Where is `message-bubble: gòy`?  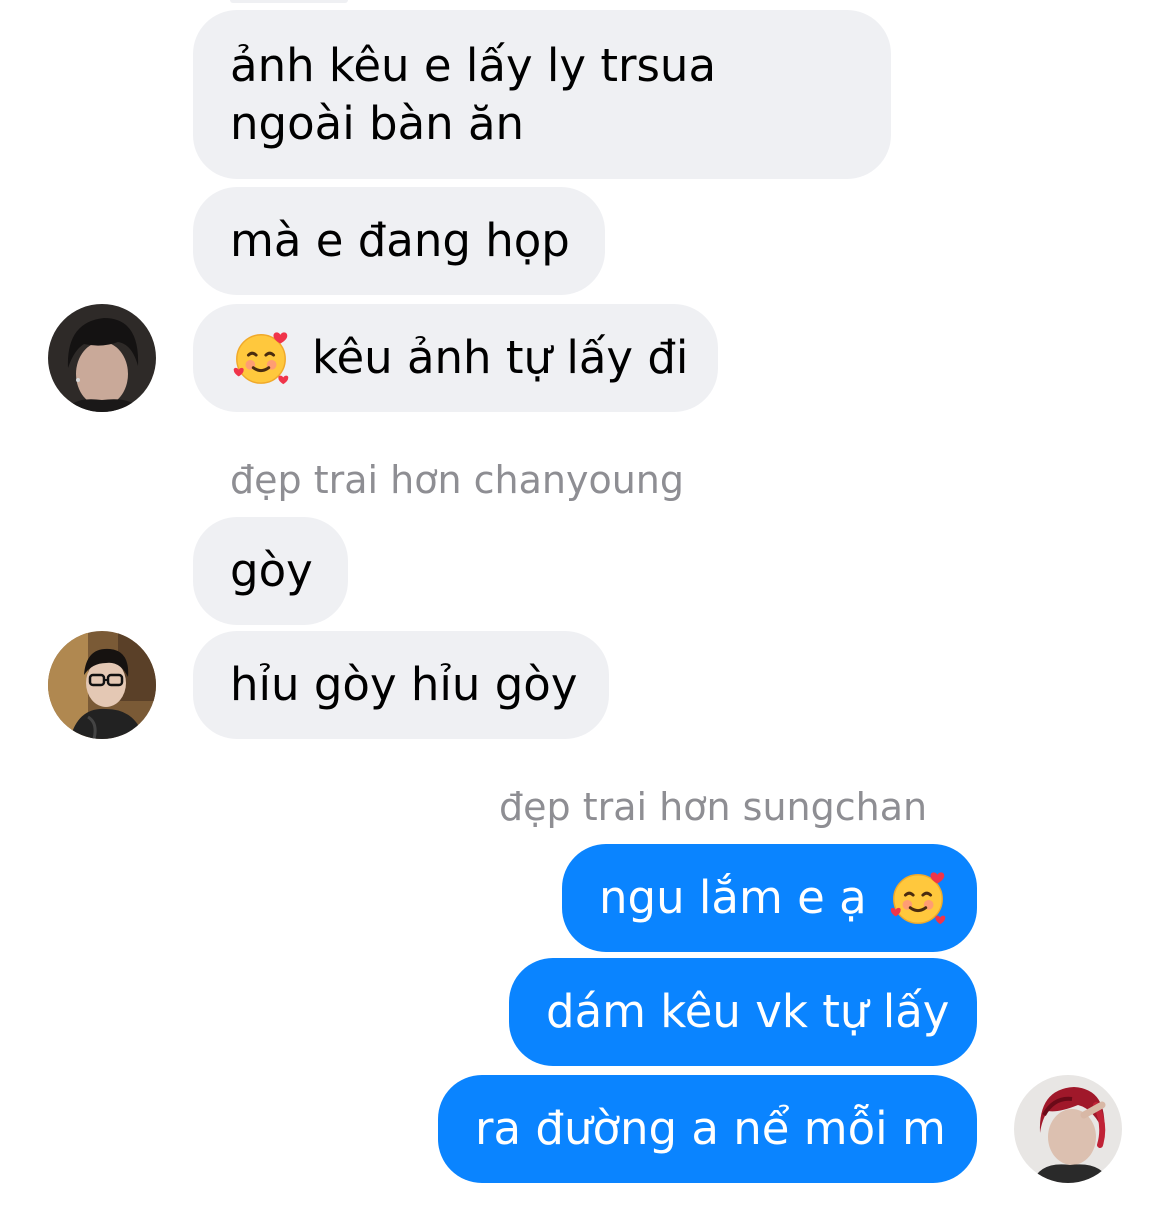
message-bubble: gòy is located at coordinates (270, 571).